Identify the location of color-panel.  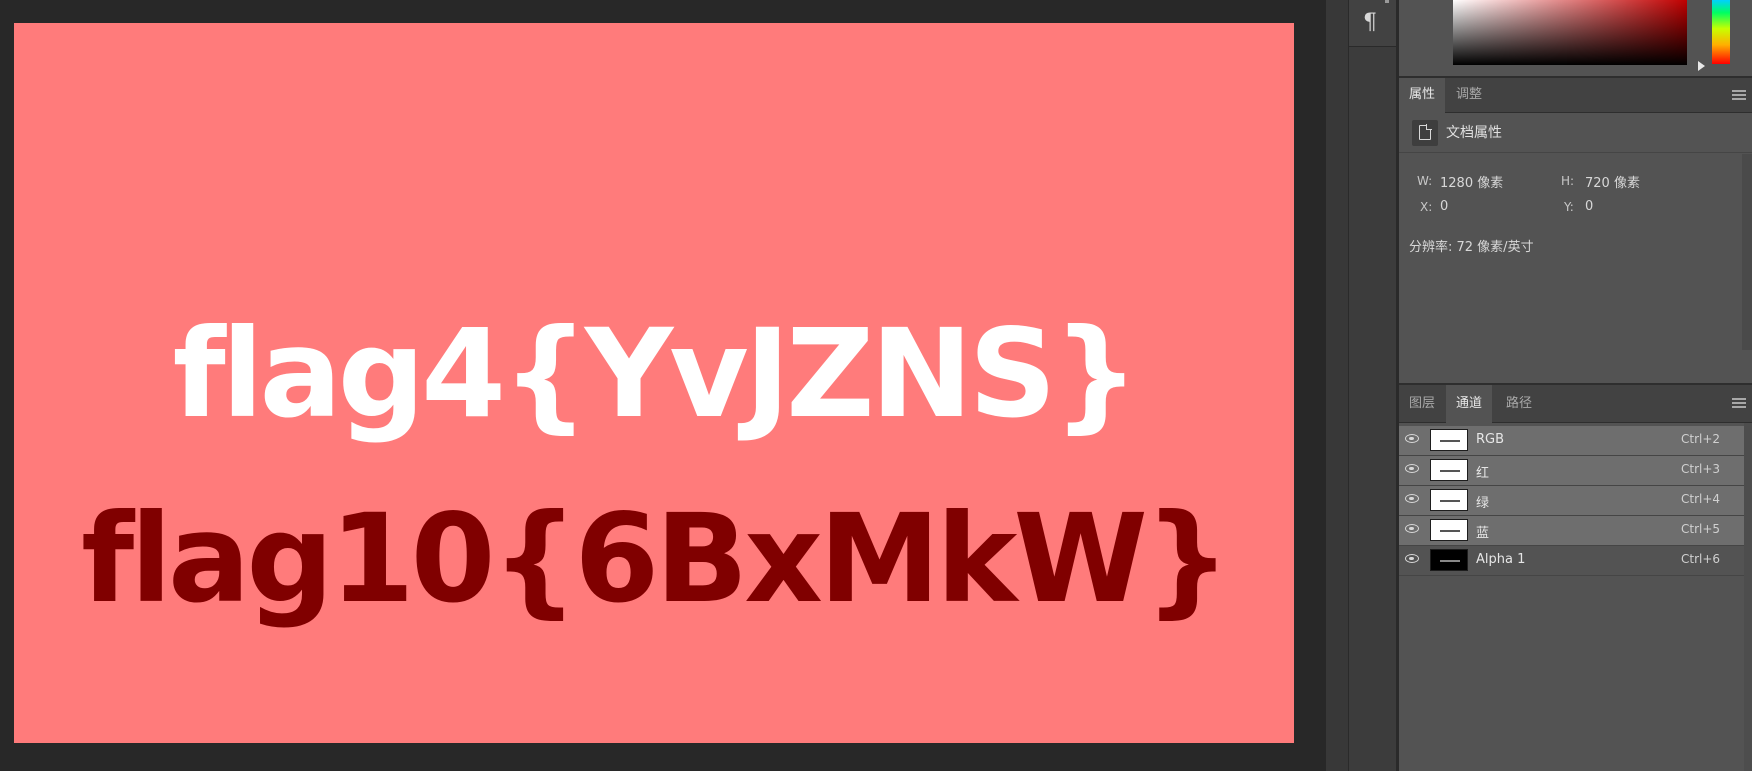
(1575, 39).